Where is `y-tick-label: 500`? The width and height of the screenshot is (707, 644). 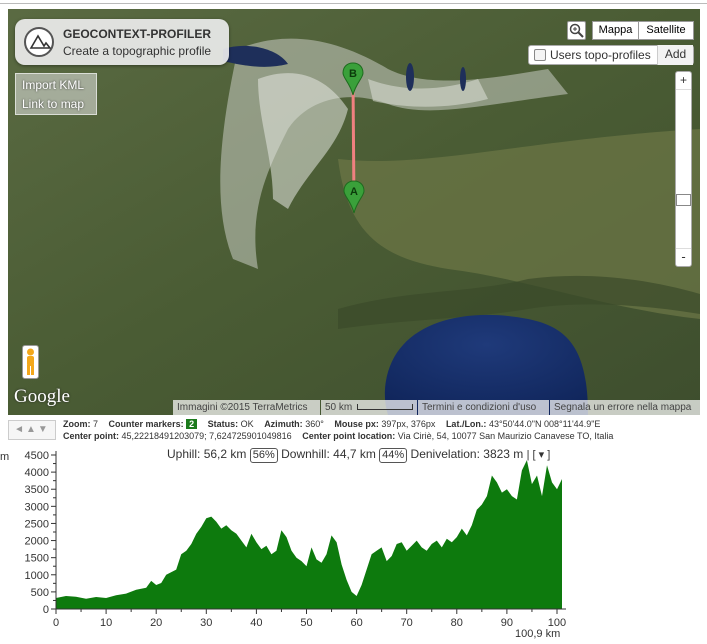
y-tick-label: 500 is located at coordinates (40, 593).